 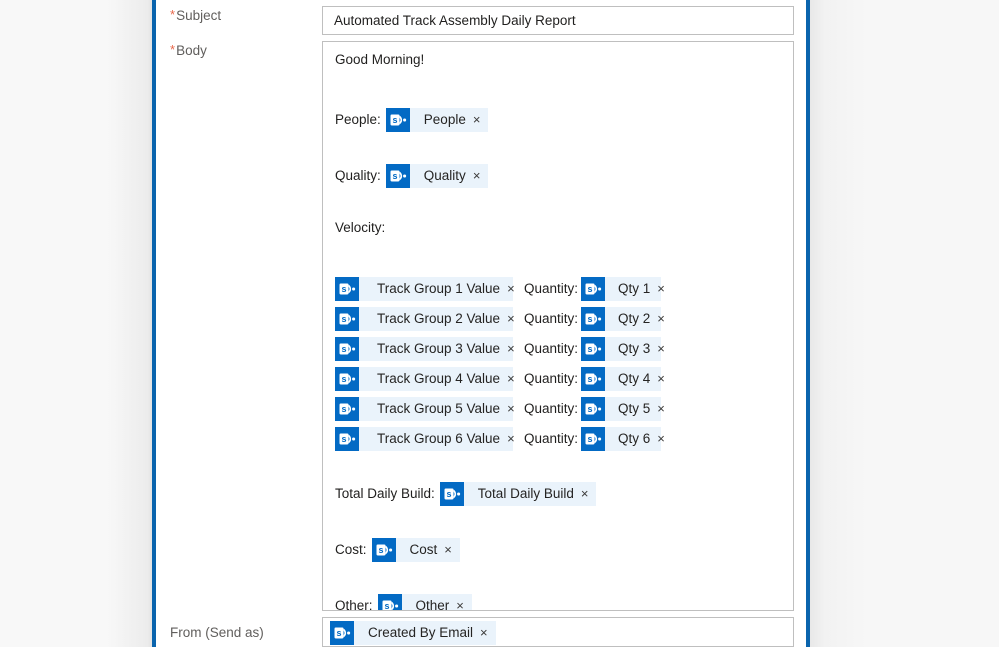 I want to click on created-by-email-token-chip: s Created By Email ×, so click(x=413, y=633).